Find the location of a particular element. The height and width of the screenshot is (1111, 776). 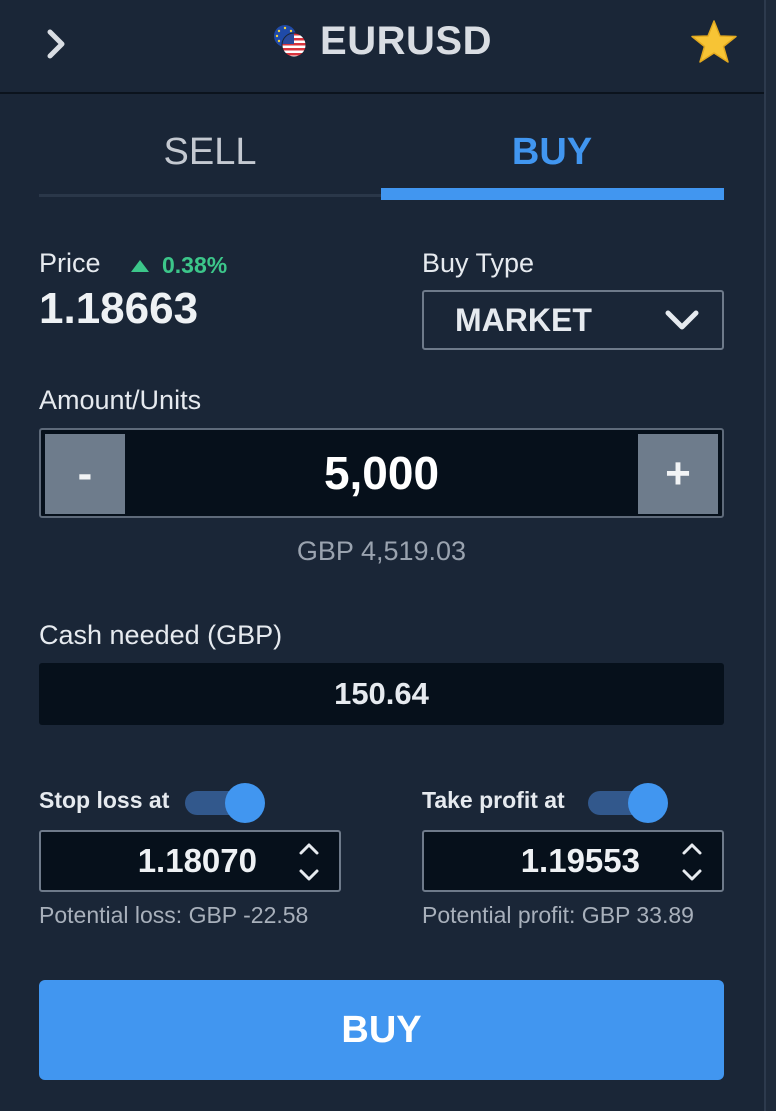

stop-loss-toggle is located at coordinates (225, 801).